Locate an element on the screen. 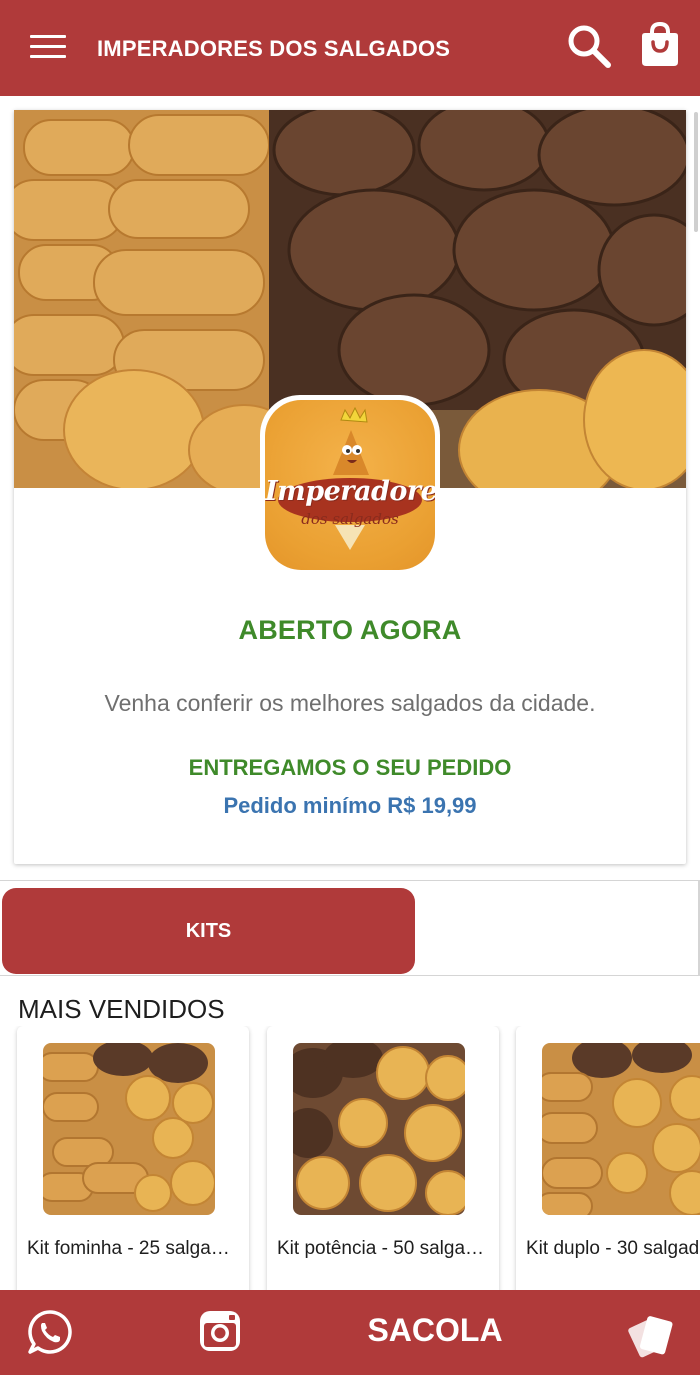 The width and height of the screenshot is (700, 1375). category-tabs: KITS is located at coordinates (350, 928).